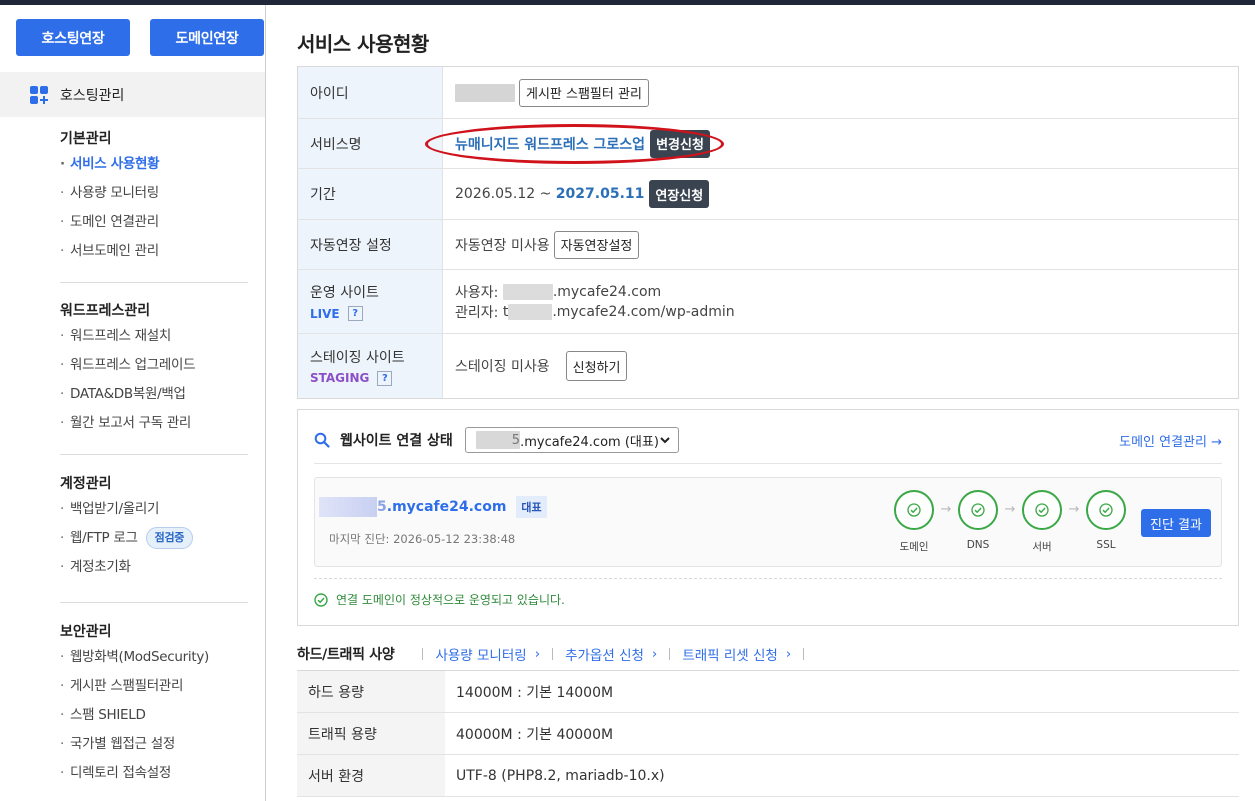 Image resolution: width=1255 pixels, height=801 pixels. Describe the element at coordinates (86, 632) in the screenshot. I see `section-title: 보안관리` at that location.